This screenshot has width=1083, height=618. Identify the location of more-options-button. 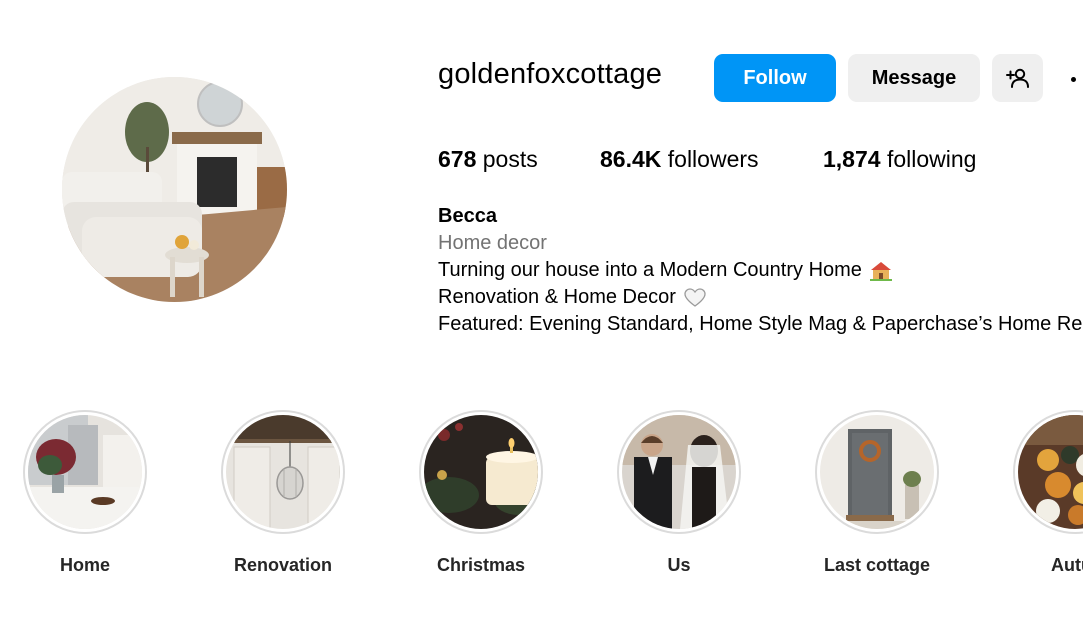
(1074, 79).